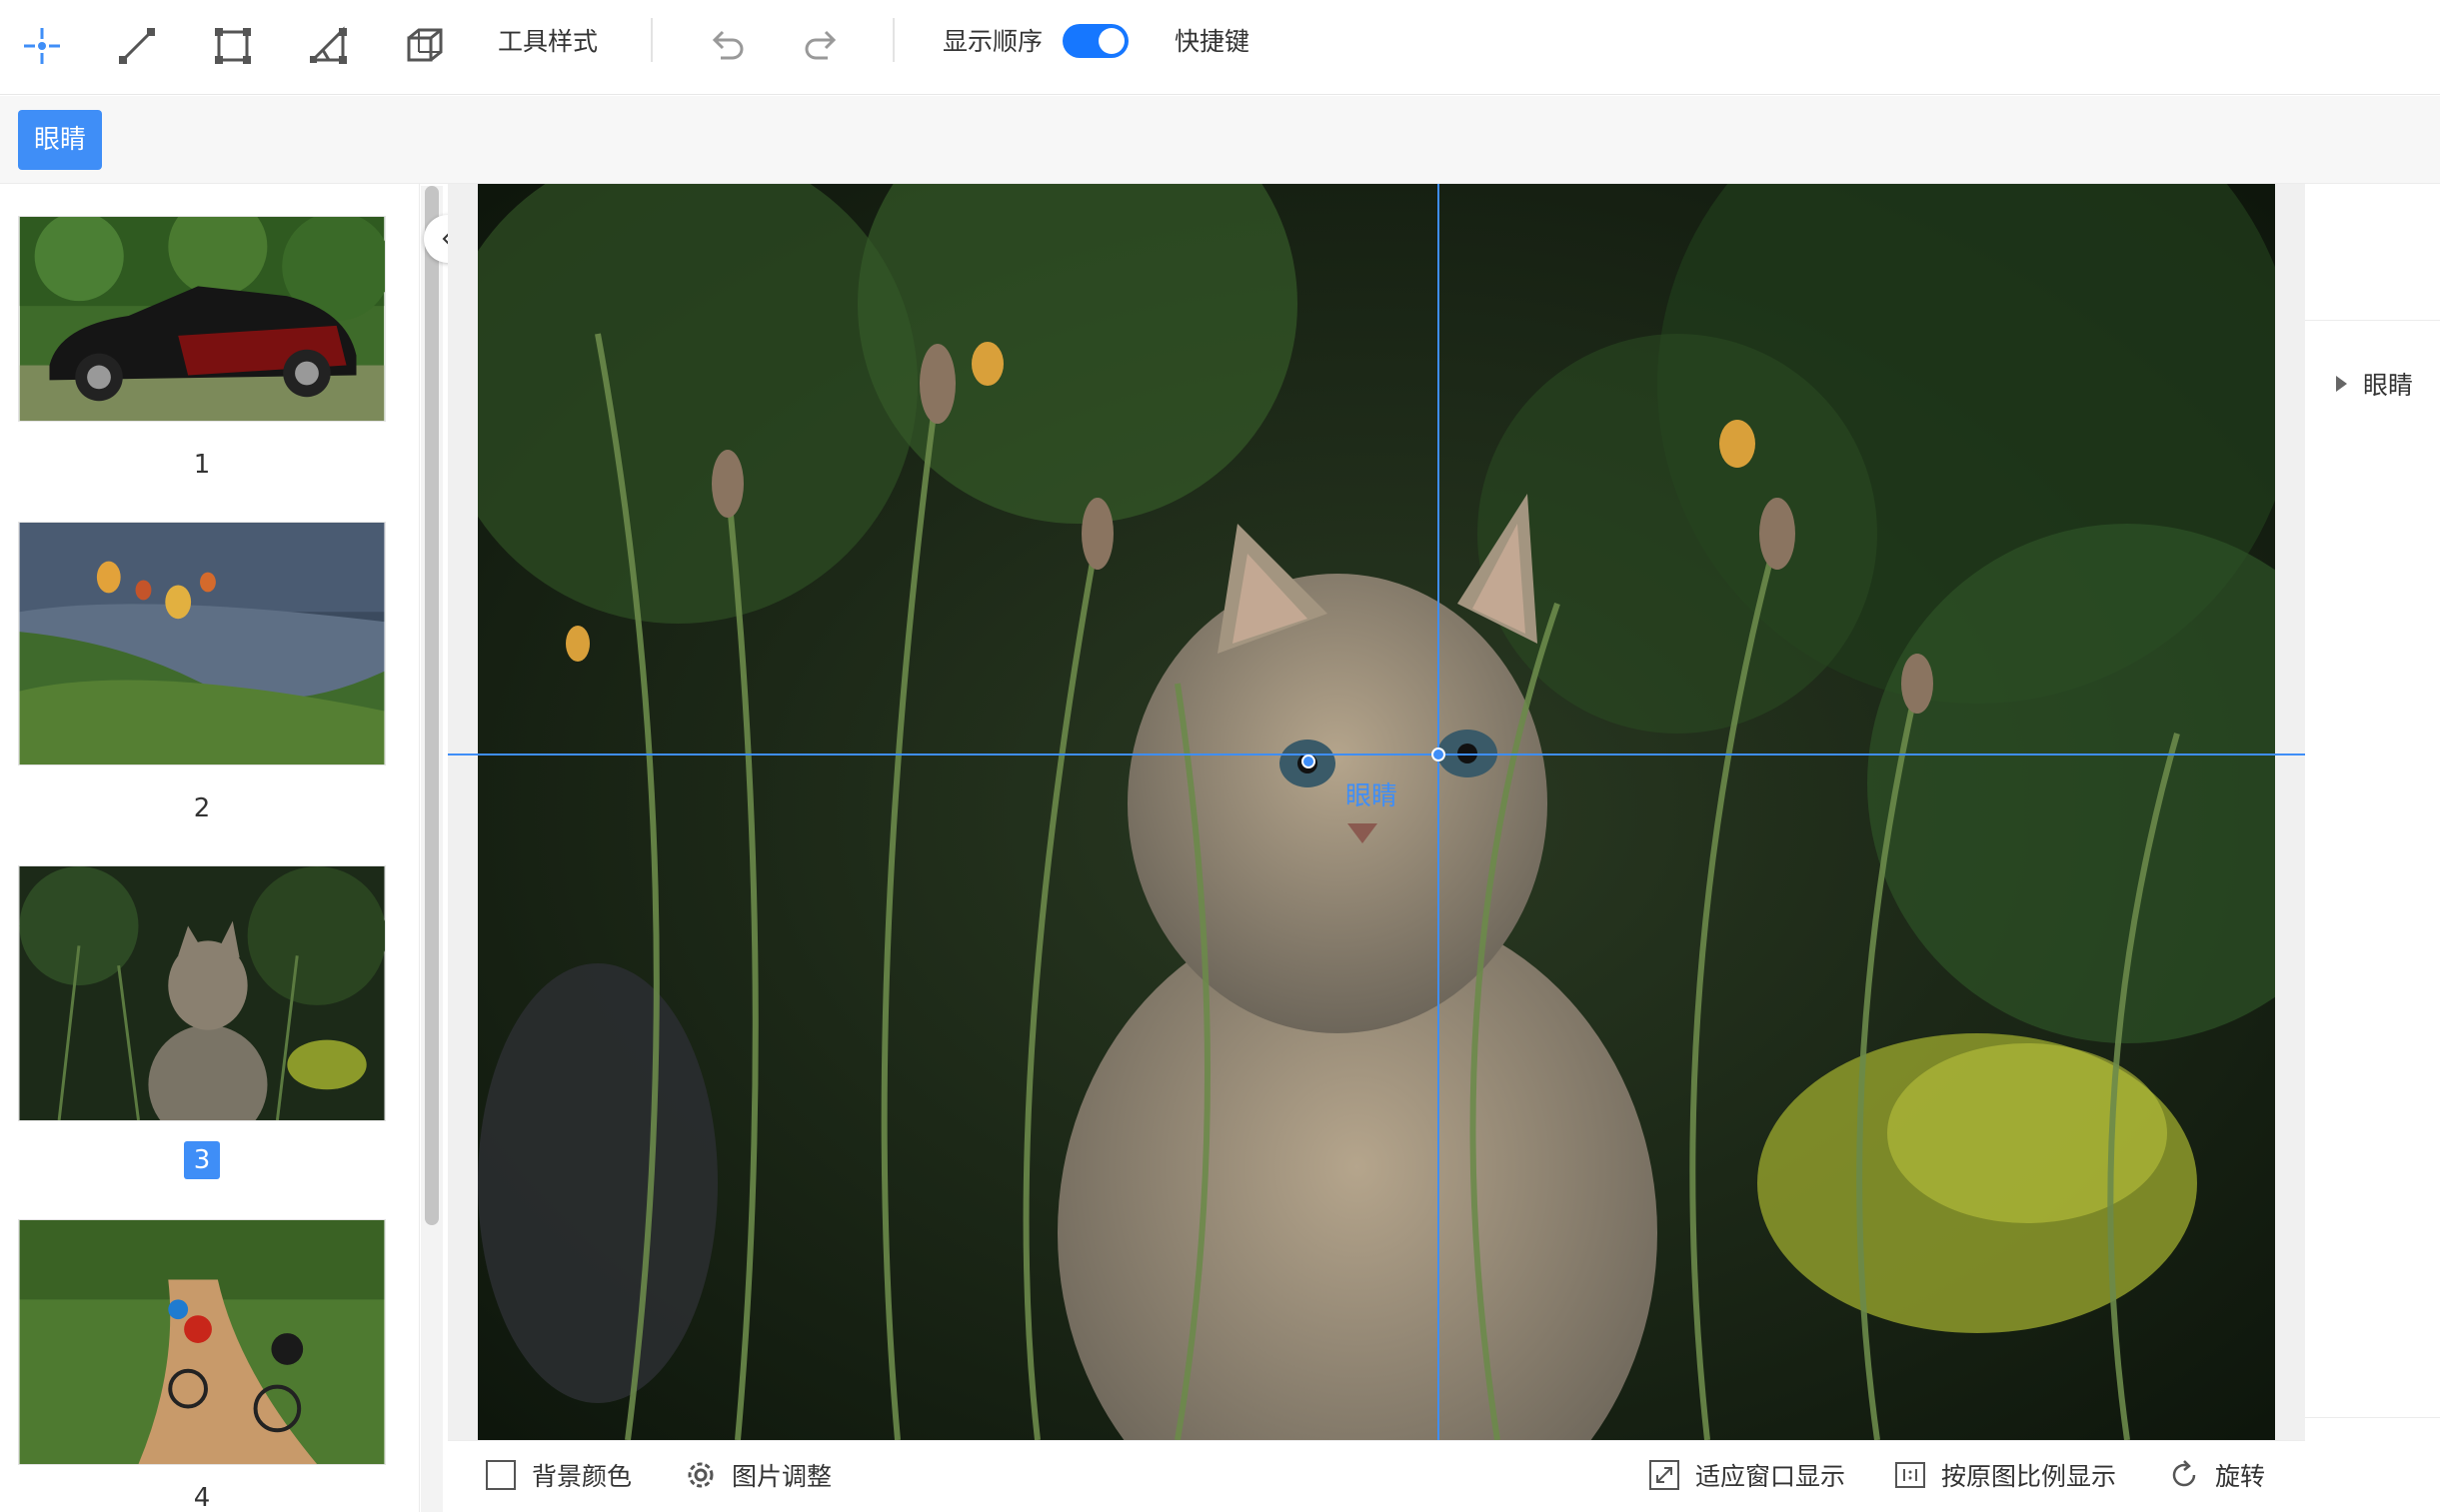  Describe the element at coordinates (548, 40) in the screenshot. I see `tool-style-button: 工具样式` at that location.